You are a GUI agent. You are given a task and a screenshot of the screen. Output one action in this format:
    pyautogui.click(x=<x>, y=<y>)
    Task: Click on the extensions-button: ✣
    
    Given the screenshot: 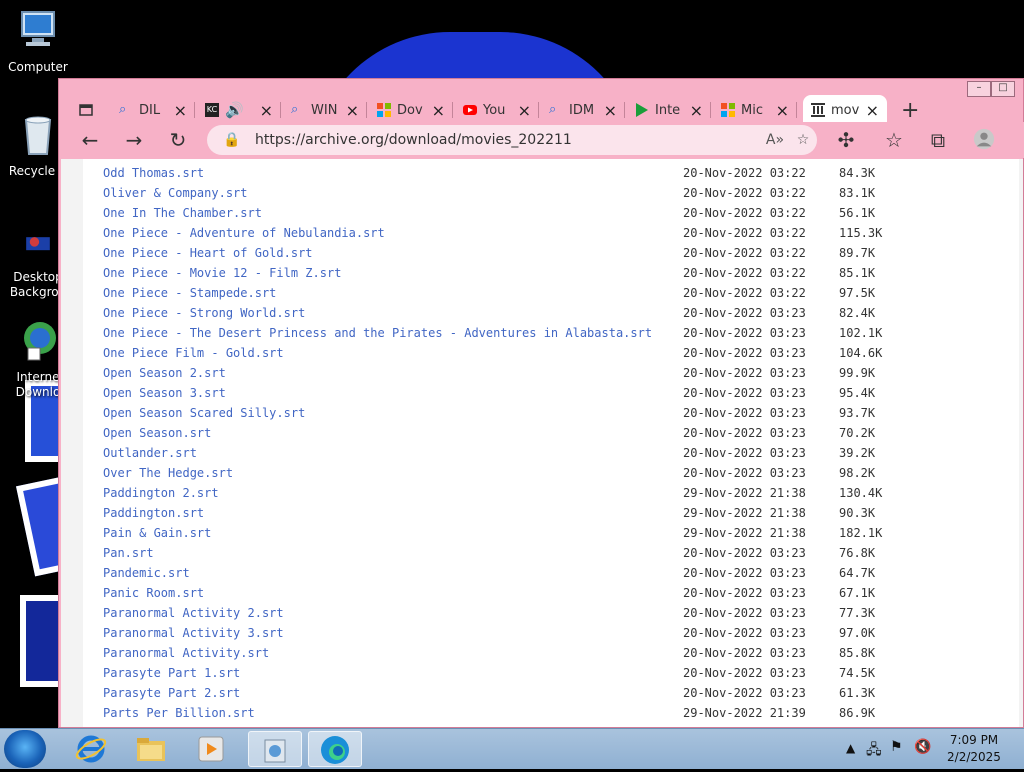 What is the action you would take?
    pyautogui.click(x=846, y=140)
    